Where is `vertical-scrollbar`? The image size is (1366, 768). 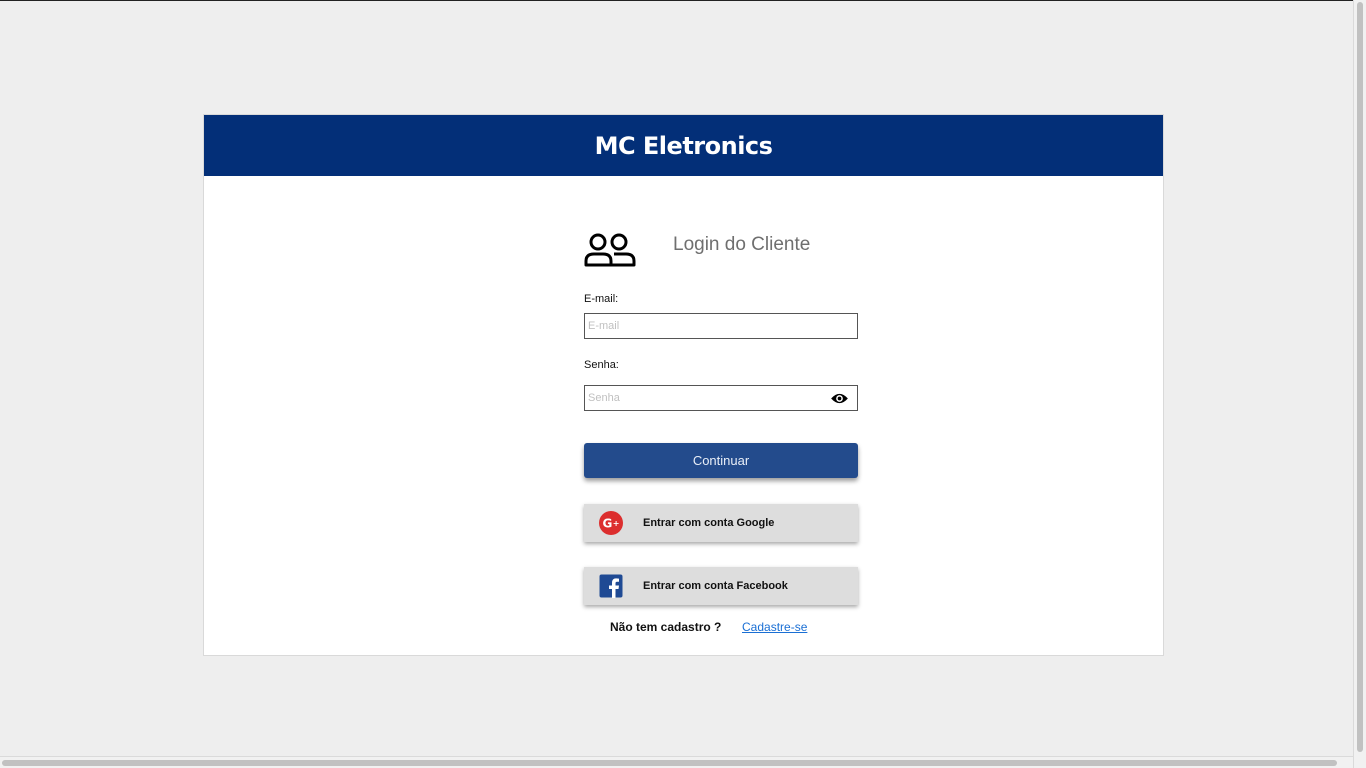 vertical-scrollbar is located at coordinates (1359, 384).